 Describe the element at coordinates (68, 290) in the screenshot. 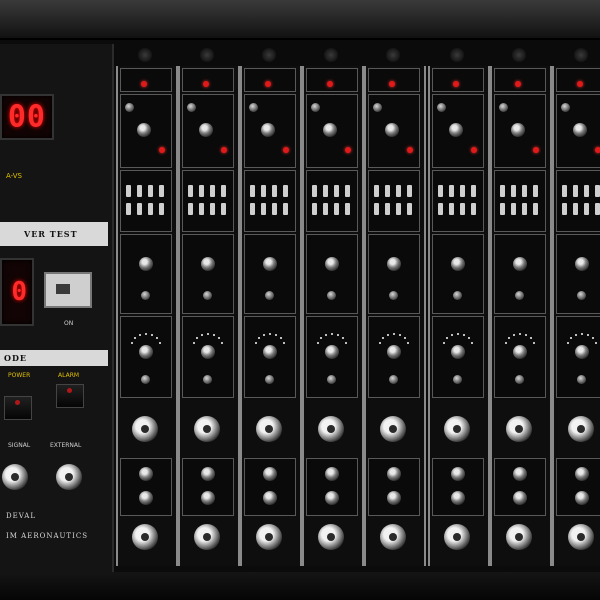

I see `power-switch` at that location.